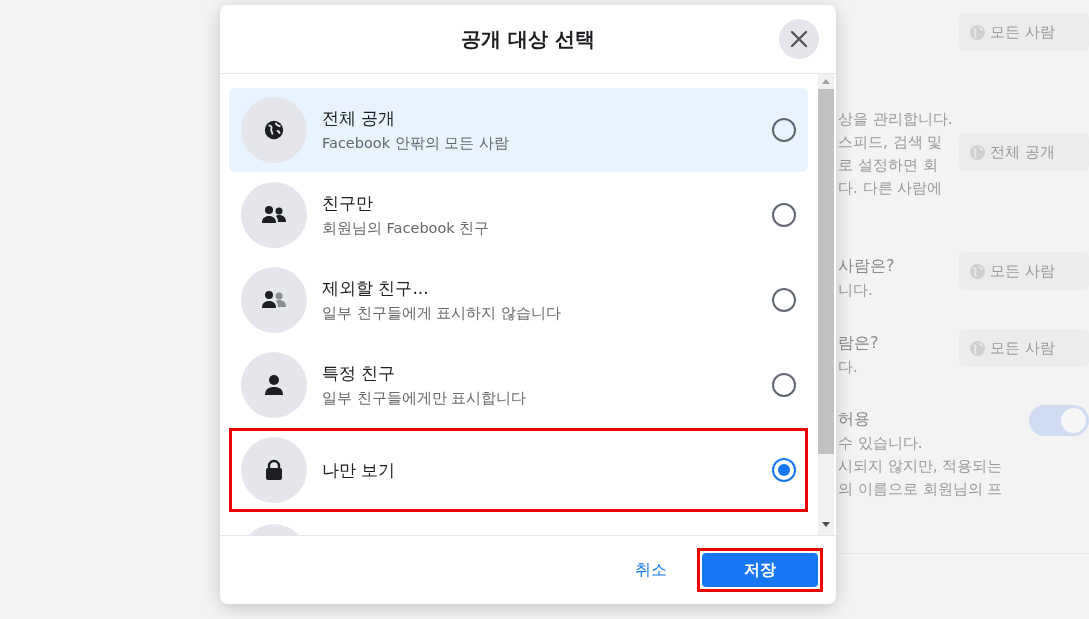  Describe the element at coordinates (416, 143) in the screenshot. I see `option-description: Facebook 안팎의 모든 사람` at that location.